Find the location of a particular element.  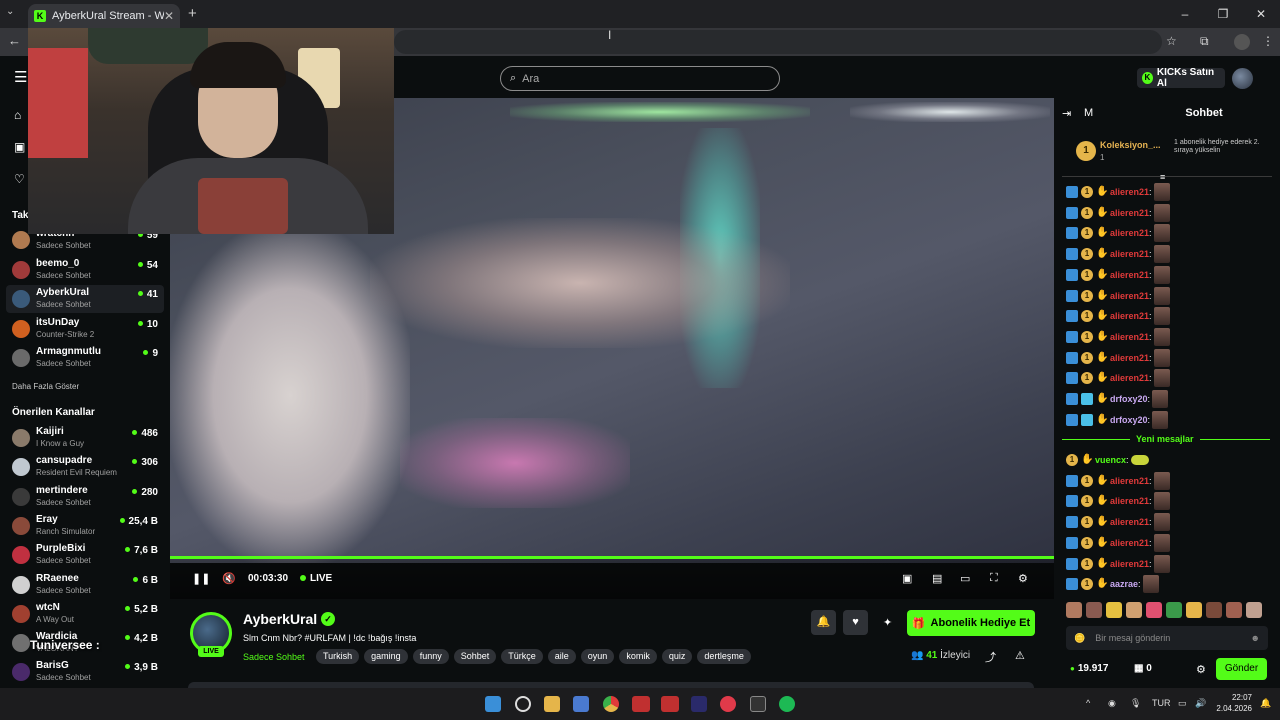

browser-tab: K AyberkUral Stream - Watch Live ✕ is located at coordinates (104, 16).